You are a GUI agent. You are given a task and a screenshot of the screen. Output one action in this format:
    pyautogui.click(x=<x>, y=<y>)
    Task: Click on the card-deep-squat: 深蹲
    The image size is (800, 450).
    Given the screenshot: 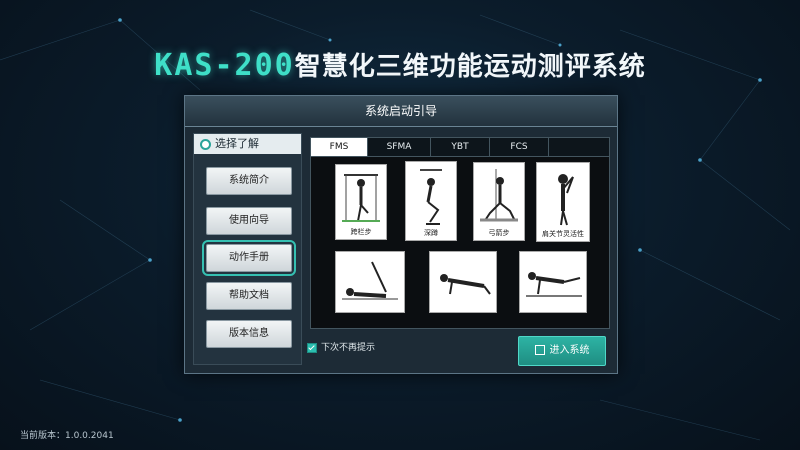 What is the action you would take?
    pyautogui.click(x=431, y=201)
    